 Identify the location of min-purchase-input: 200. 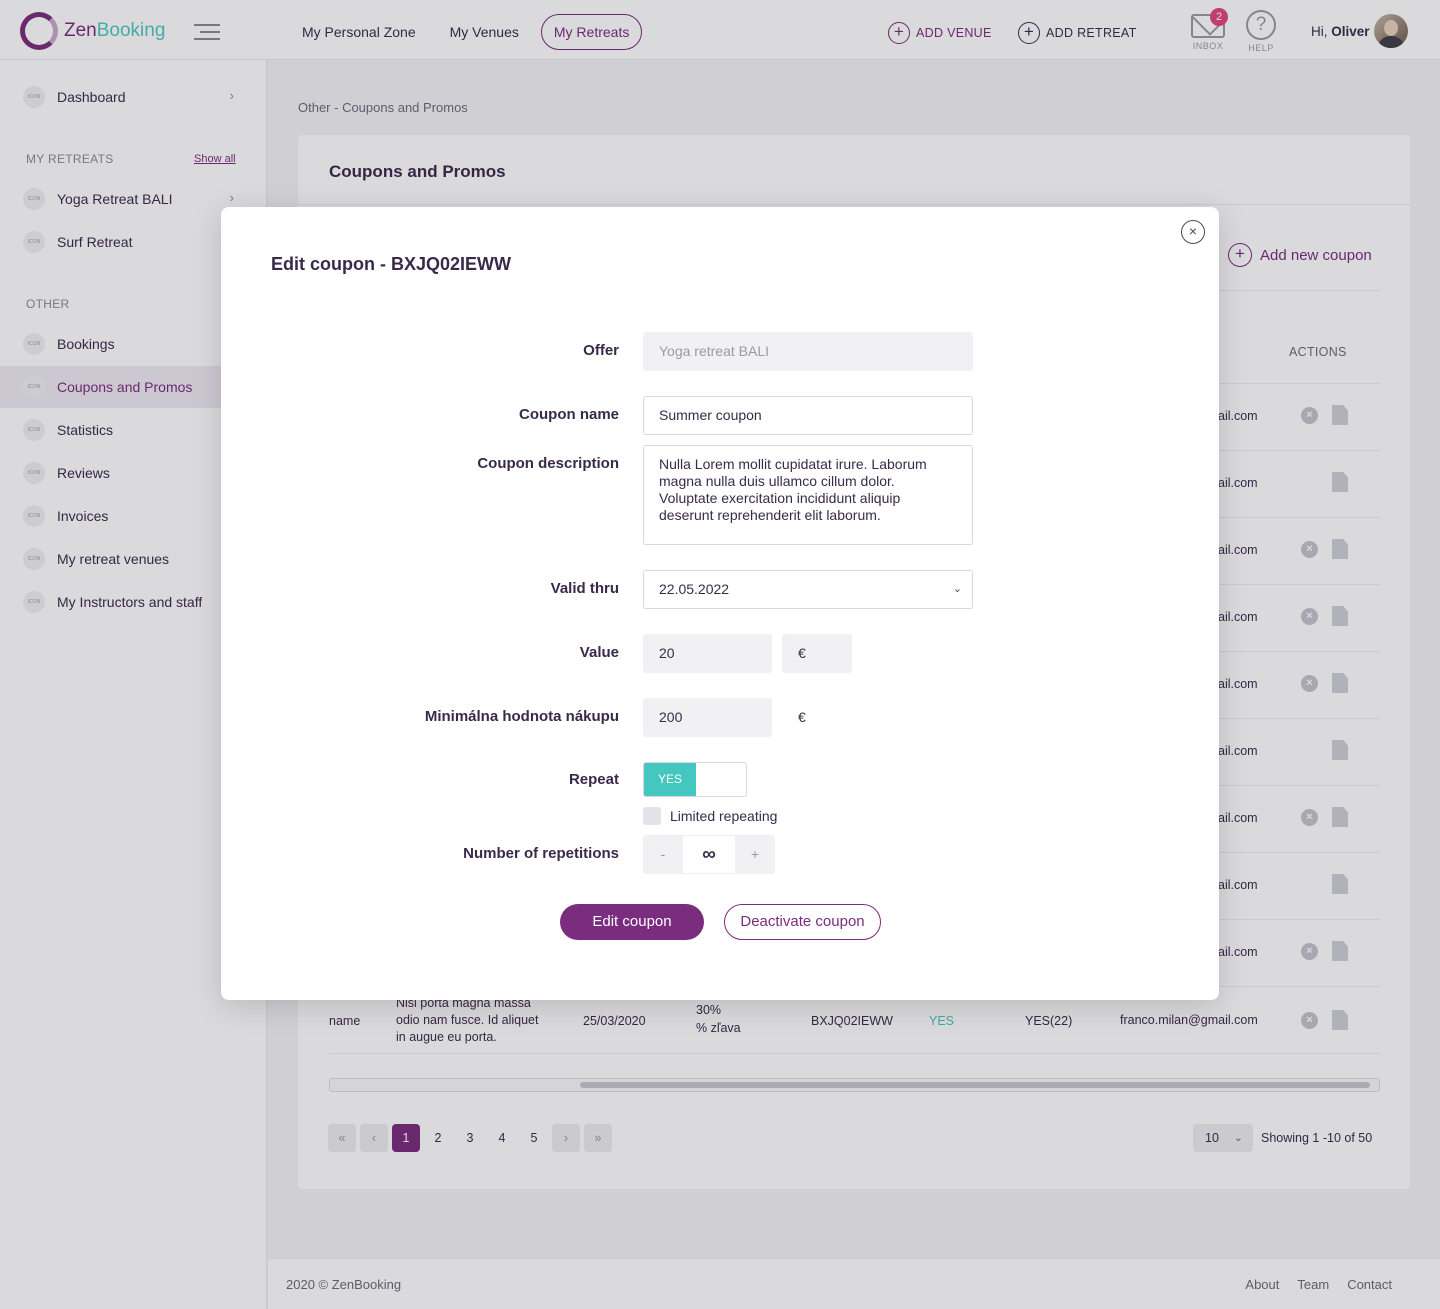
(707, 717).